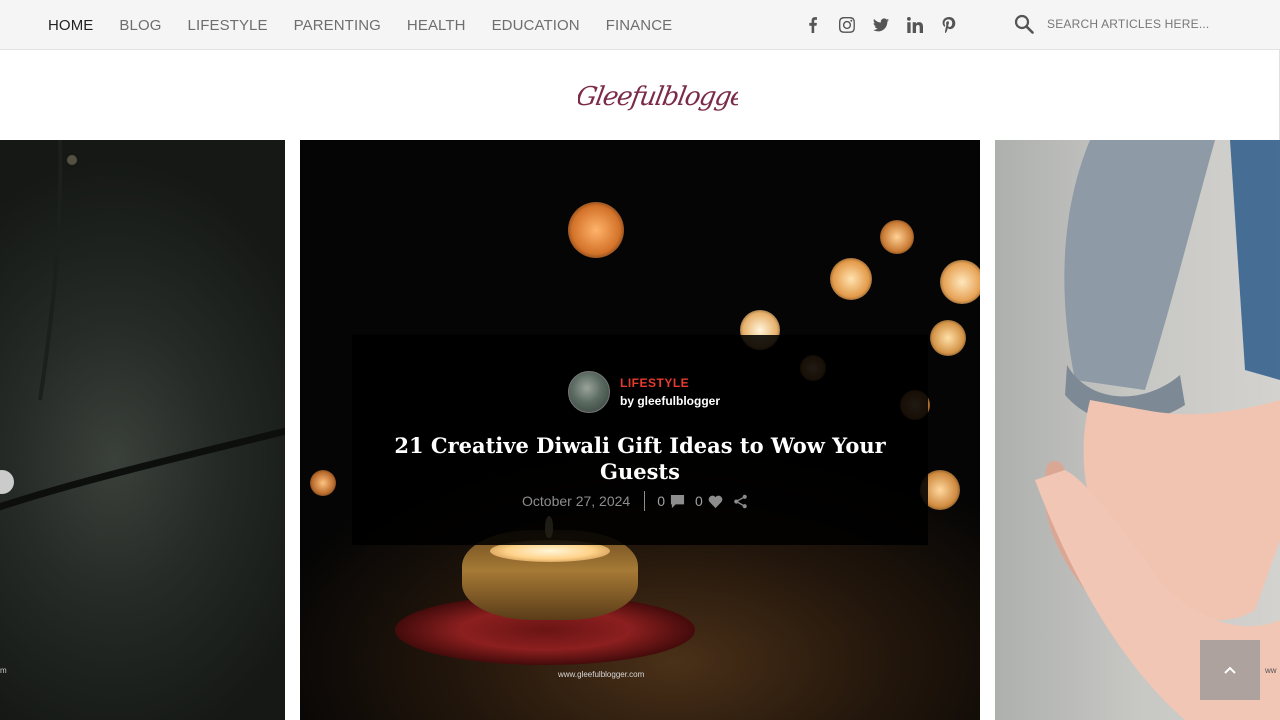 The height and width of the screenshot is (720, 1280). Describe the element at coordinates (677, 501) in the screenshot. I see `comment-icon` at that location.